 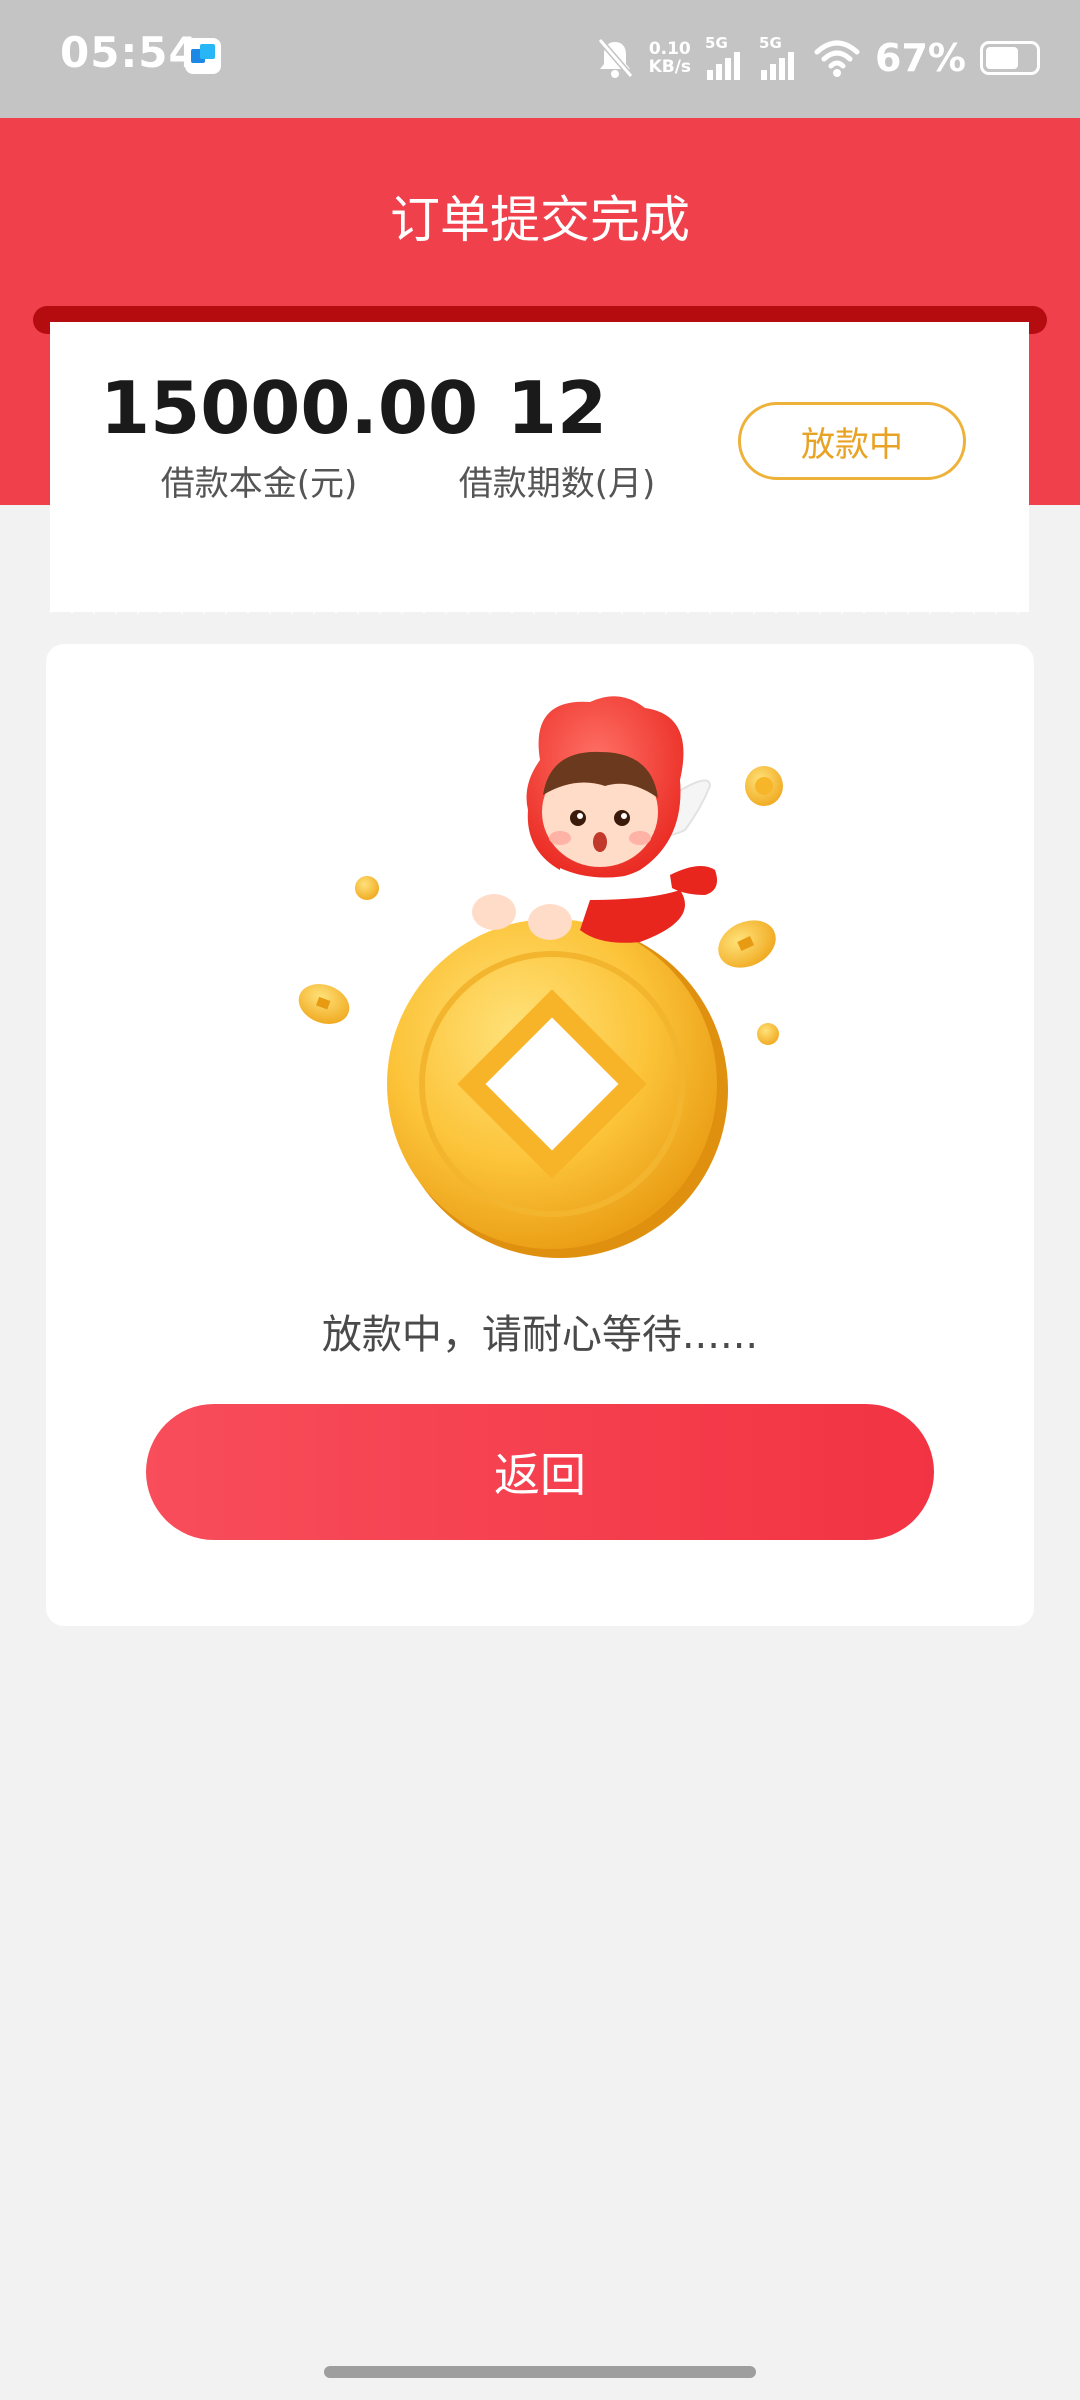 I want to click on receipt-zigzag-edge, so click(x=539, y=602).